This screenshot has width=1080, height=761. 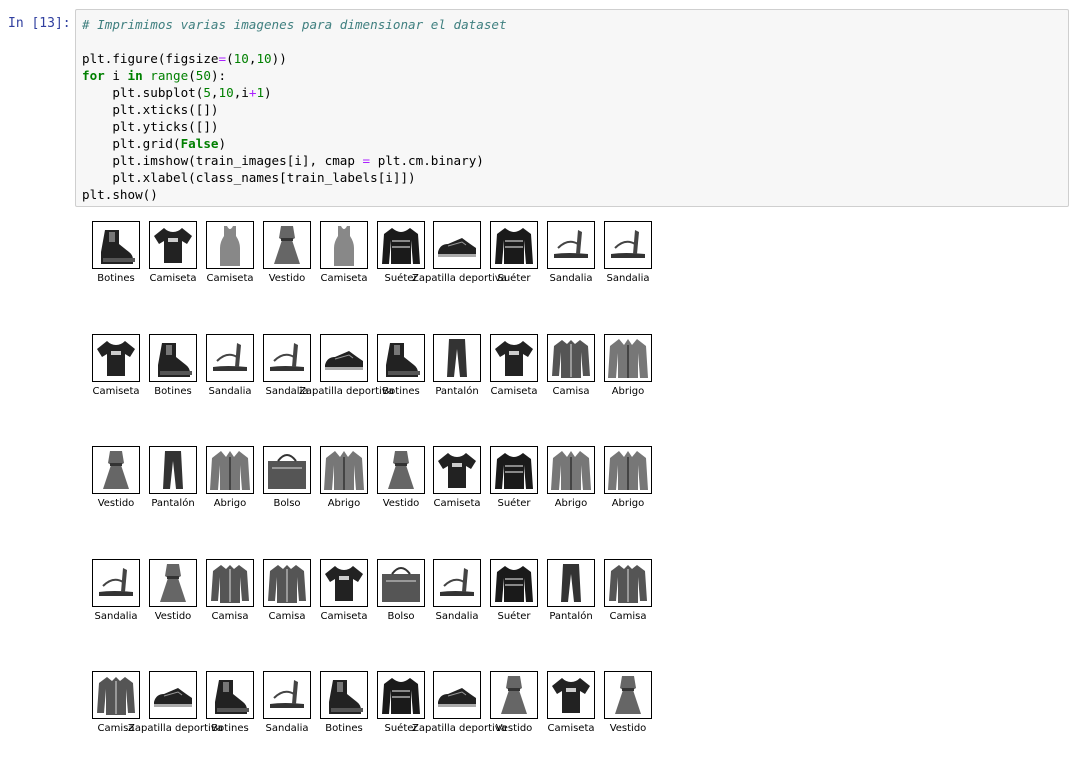 I want to click on image-label: Sandalia, so click(x=628, y=278).